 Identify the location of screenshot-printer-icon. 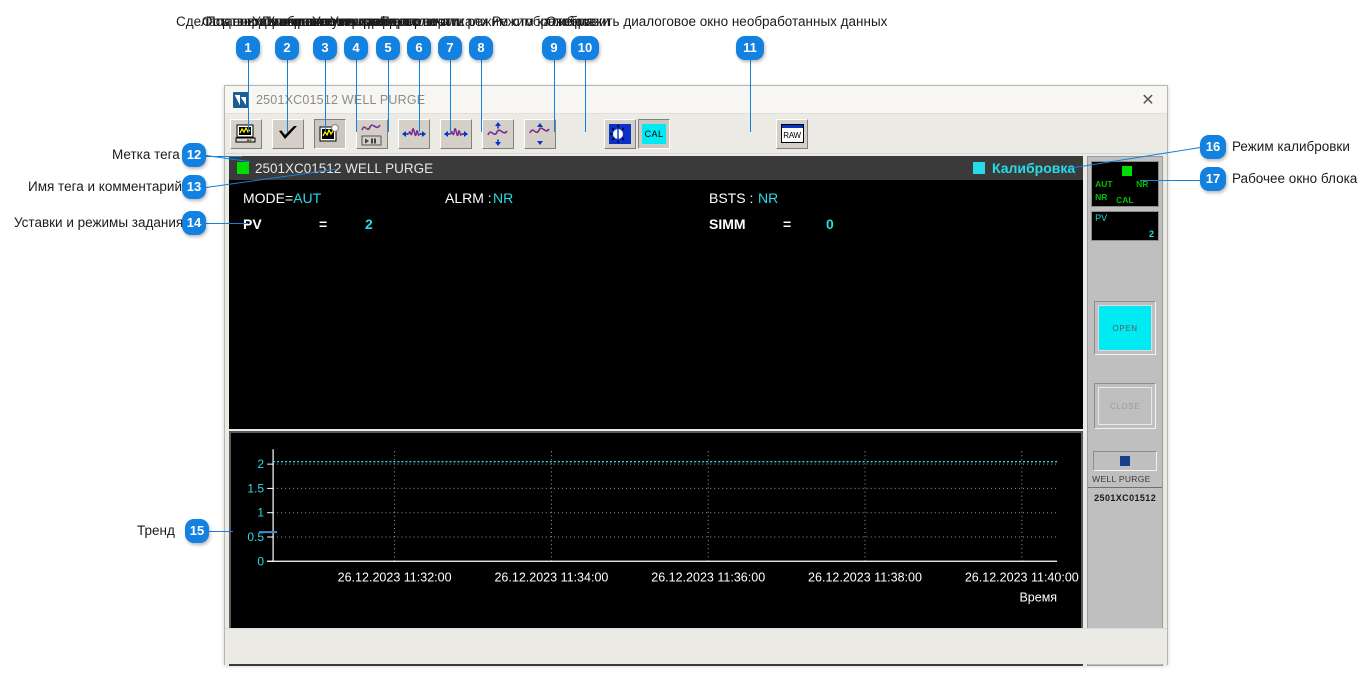
(245, 133).